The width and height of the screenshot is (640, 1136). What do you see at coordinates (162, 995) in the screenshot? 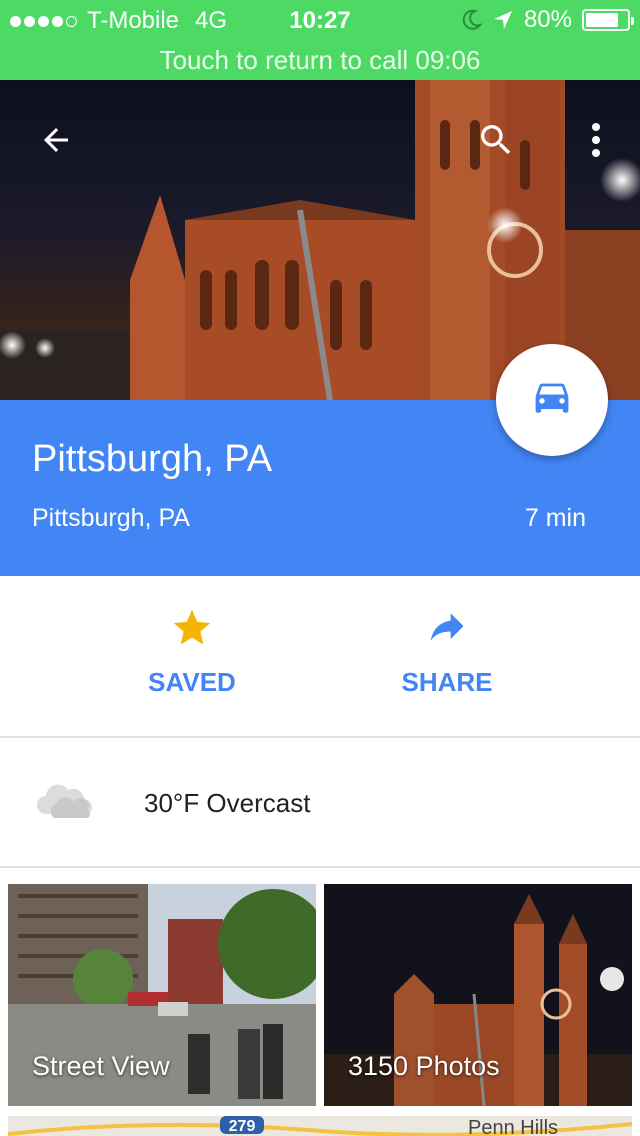
I see `street-view-tile: Street View` at bounding box center [162, 995].